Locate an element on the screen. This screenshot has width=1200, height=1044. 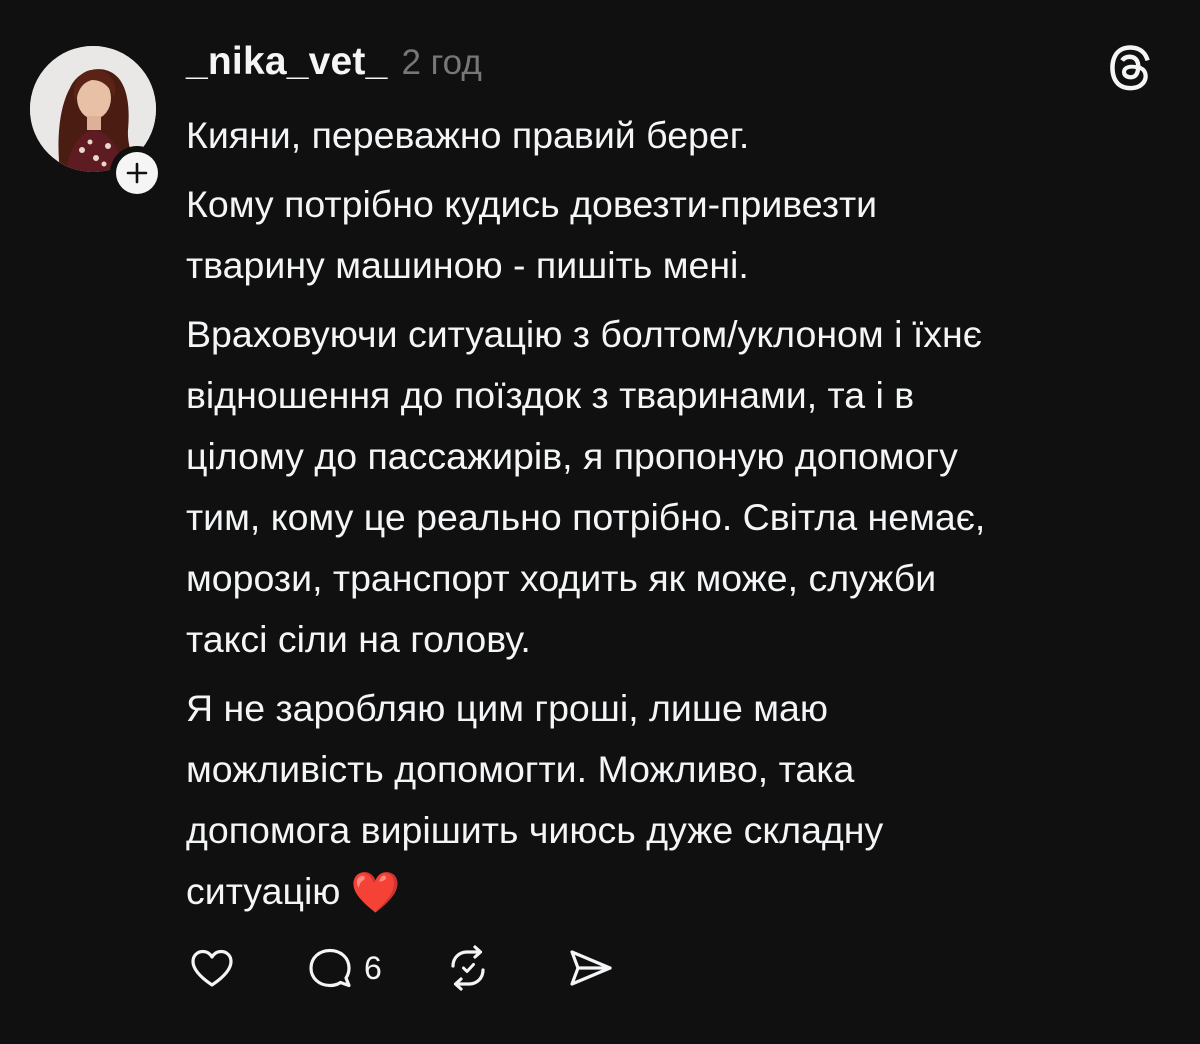
repost-icon is located at coordinates (468, 968).